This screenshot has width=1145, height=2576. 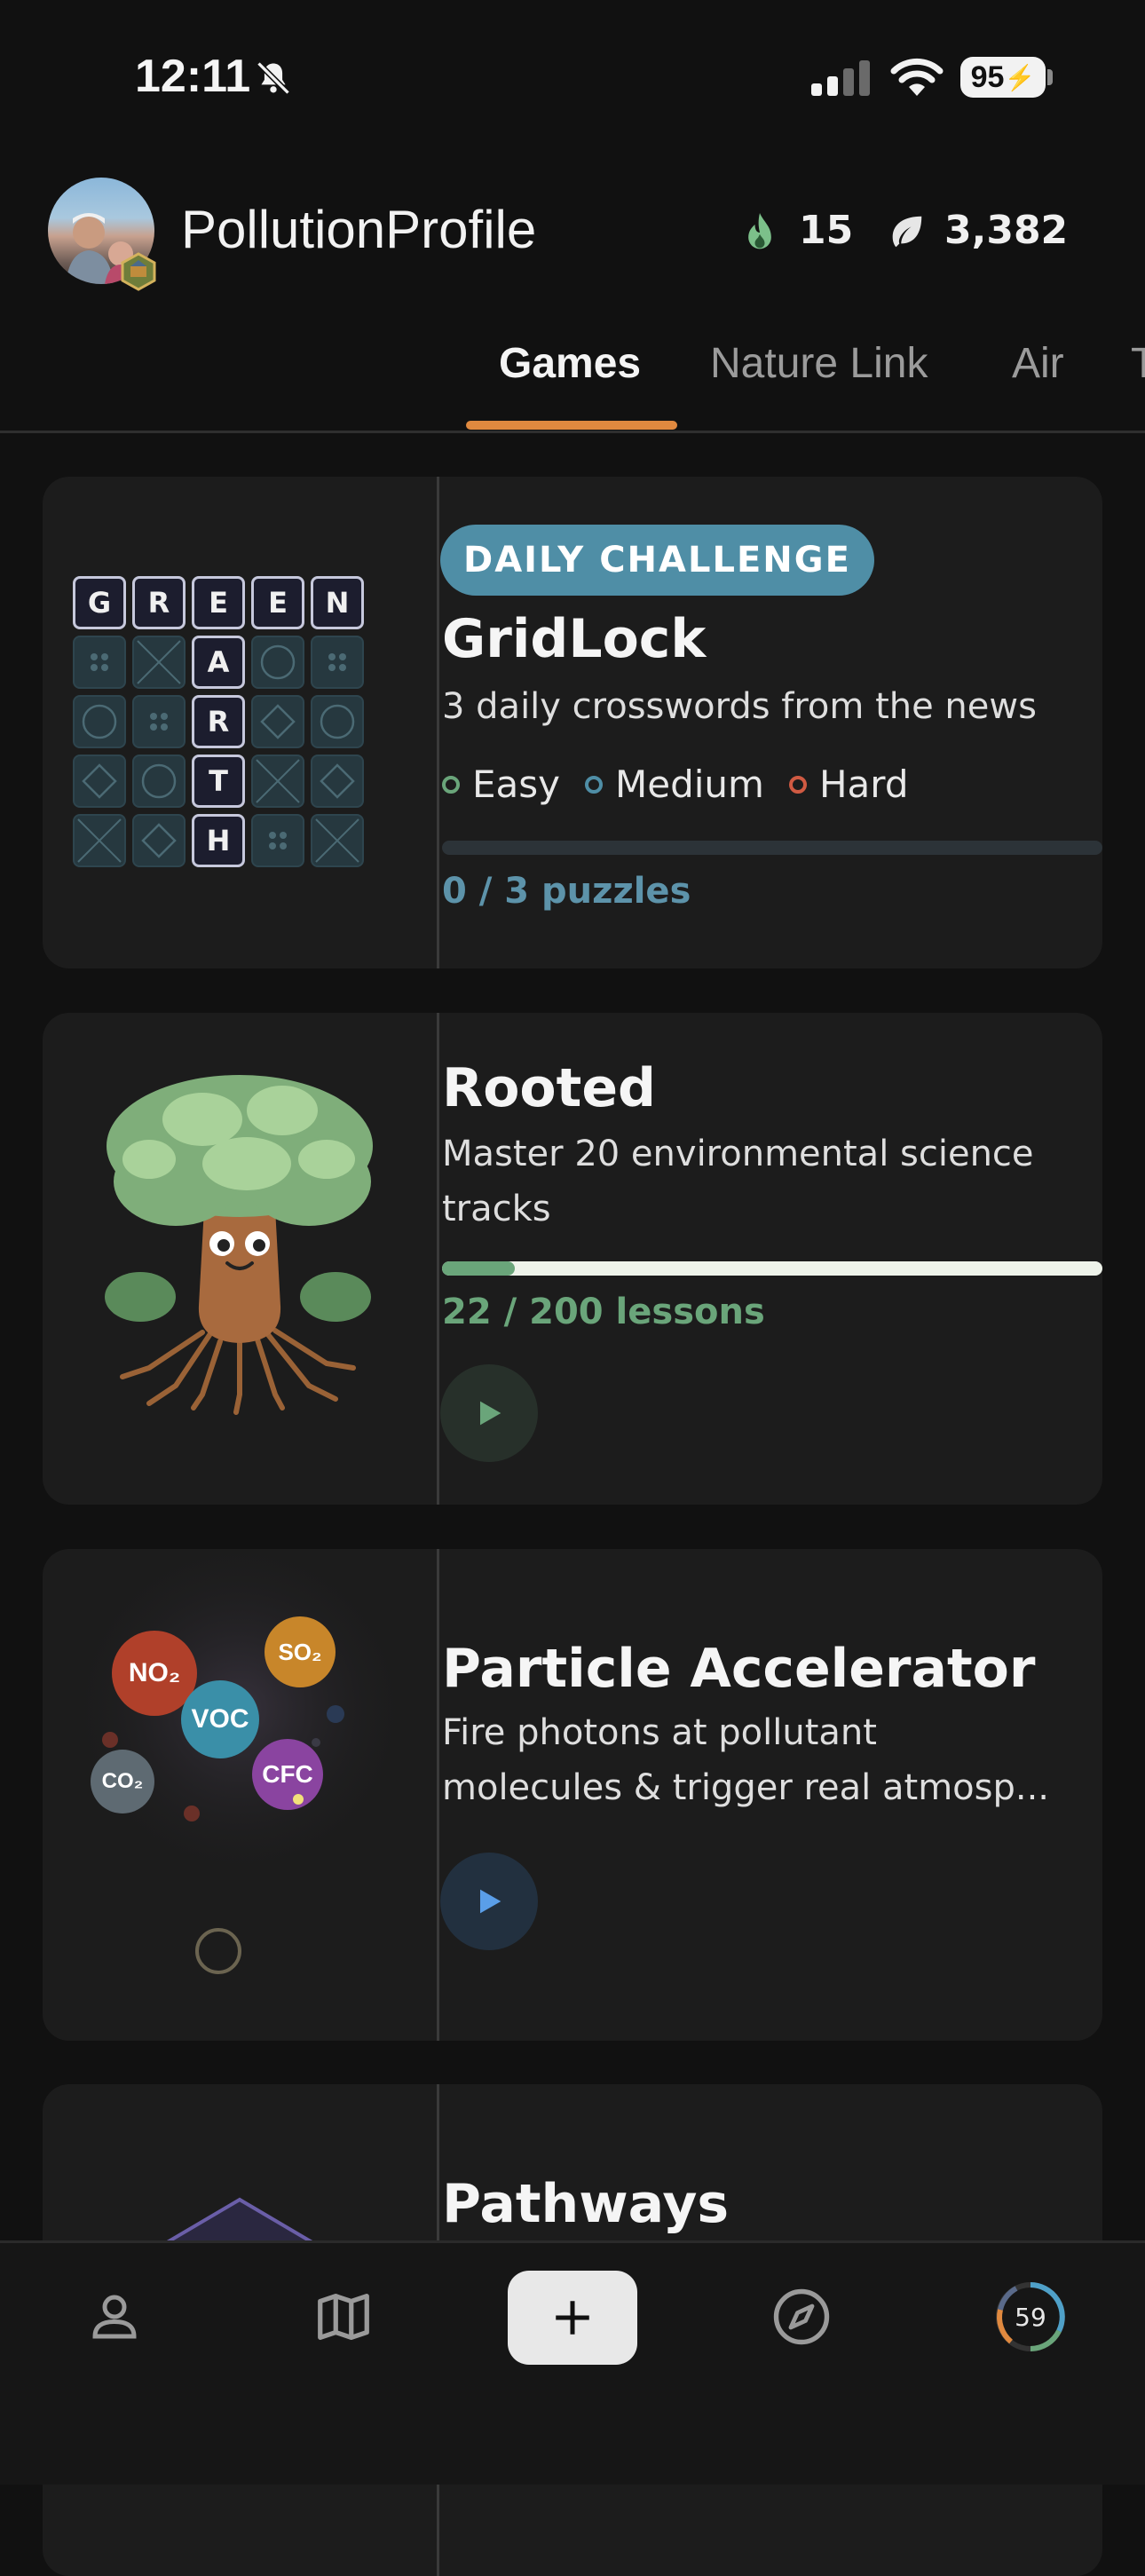 I want to click on gridlock-thumbnail: G R E E N A R T H, so click(x=240, y=722).